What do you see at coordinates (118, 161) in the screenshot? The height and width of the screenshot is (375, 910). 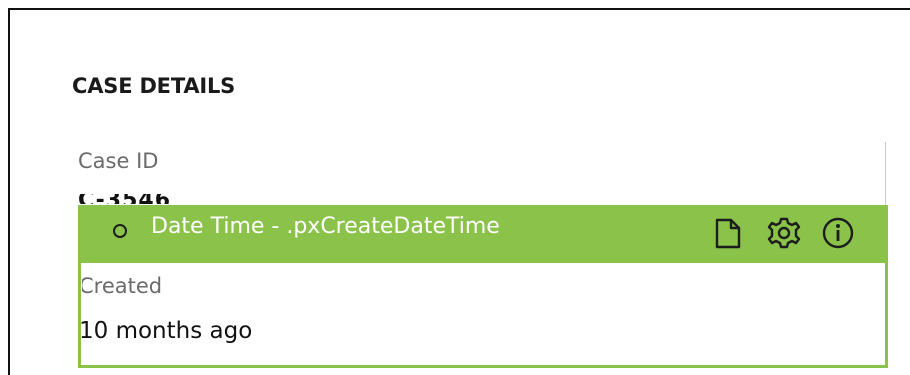 I see `case-id-label: Case ID` at bounding box center [118, 161].